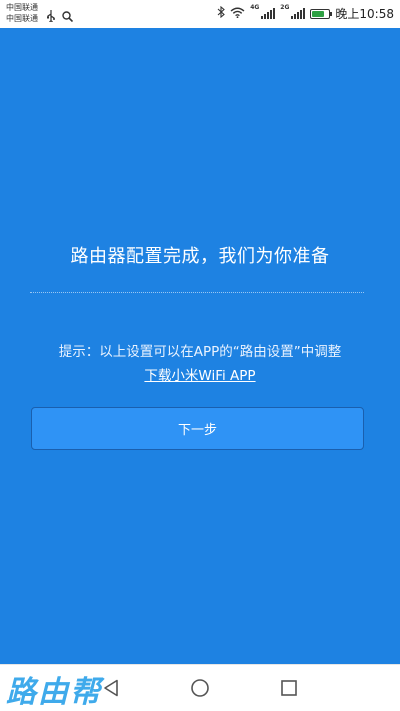 The height and width of the screenshot is (711, 400). Describe the element at coordinates (22, 13) in the screenshot. I see `carrier-info: 中国联通 中国联通` at that location.